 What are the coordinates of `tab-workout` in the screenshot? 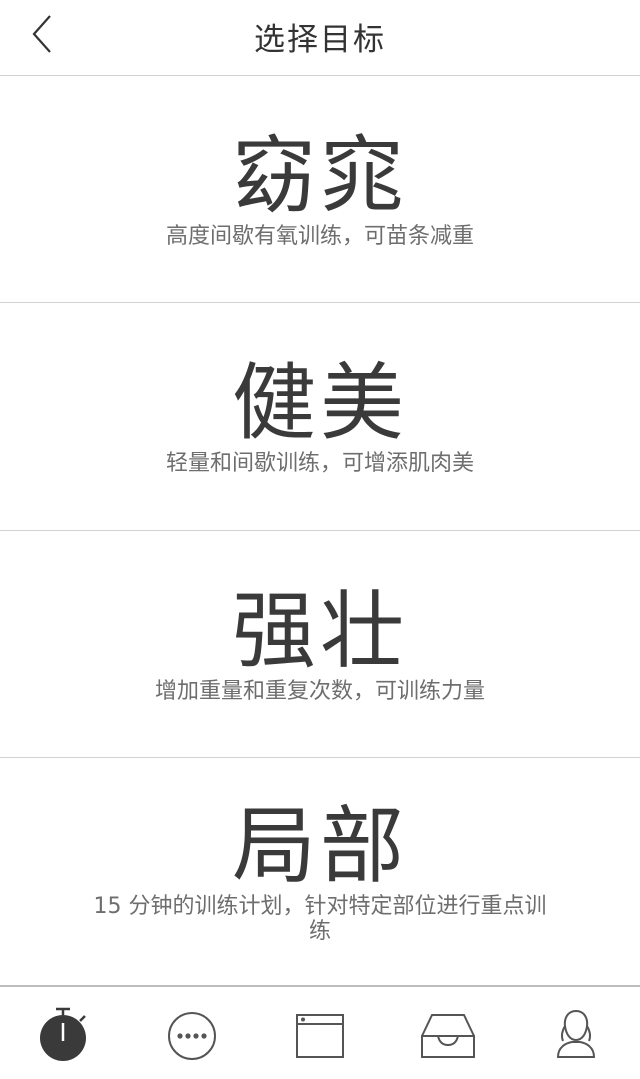 It's located at (64, 1033).